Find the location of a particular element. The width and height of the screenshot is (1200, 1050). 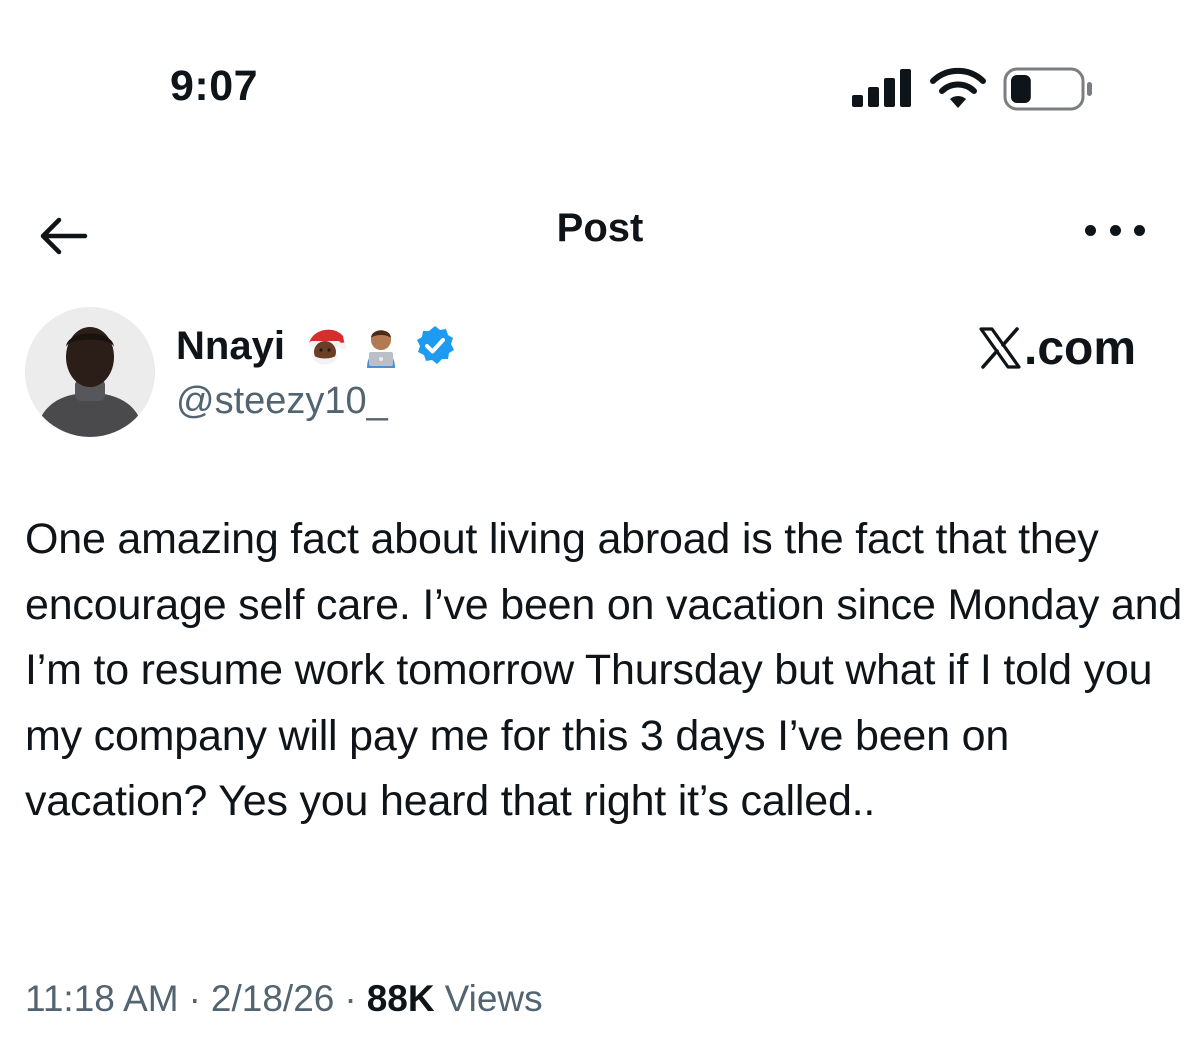

more-options-button is located at coordinates (1115, 230).